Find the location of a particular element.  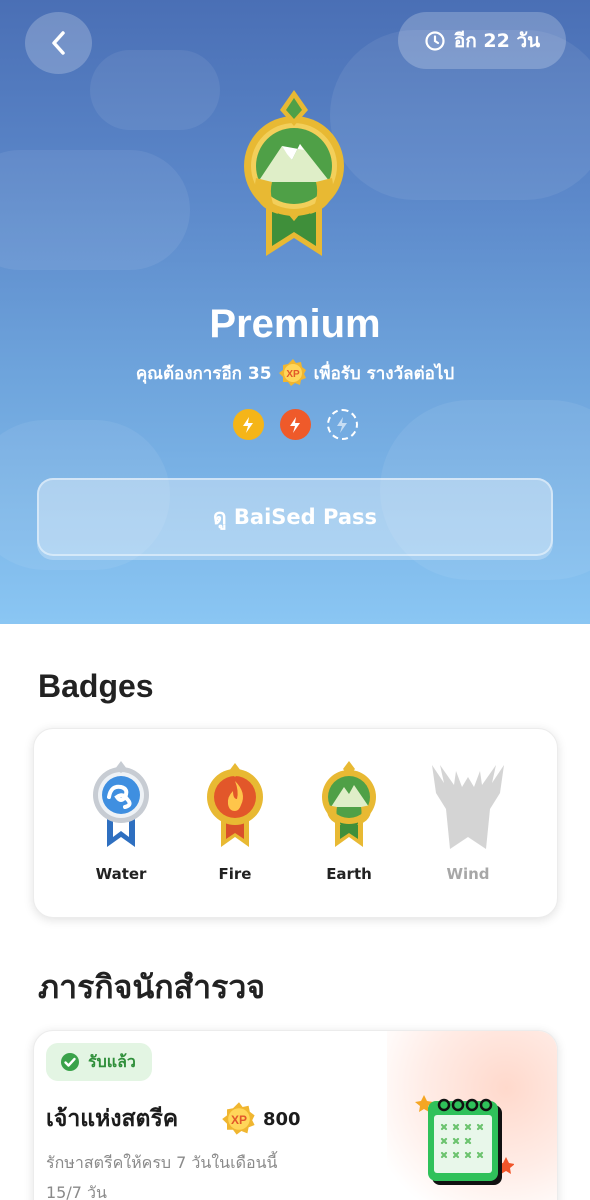

back-button is located at coordinates (58, 43).